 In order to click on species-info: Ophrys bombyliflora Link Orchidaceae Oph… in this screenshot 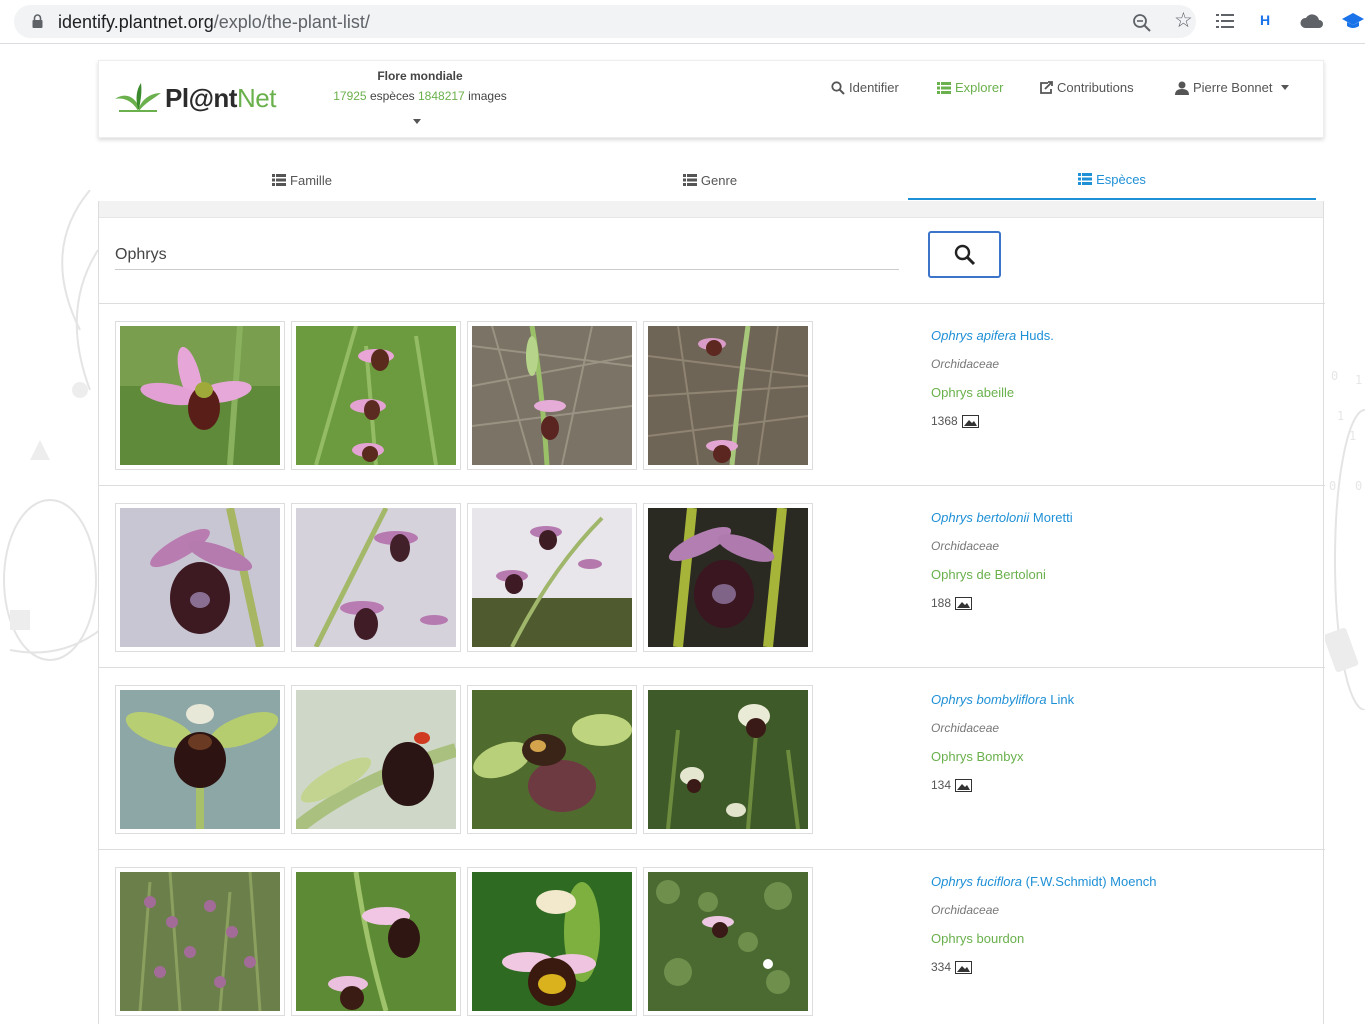, I will do `click(1002, 742)`.